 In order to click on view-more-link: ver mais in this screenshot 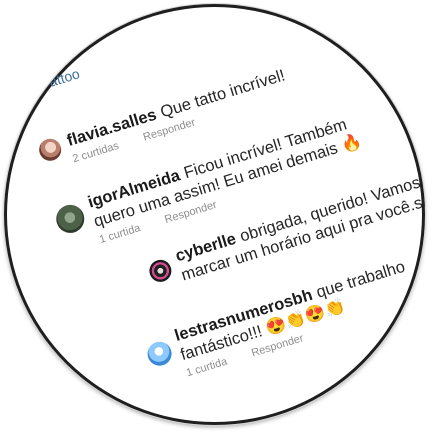, I will do `click(396, 350)`.